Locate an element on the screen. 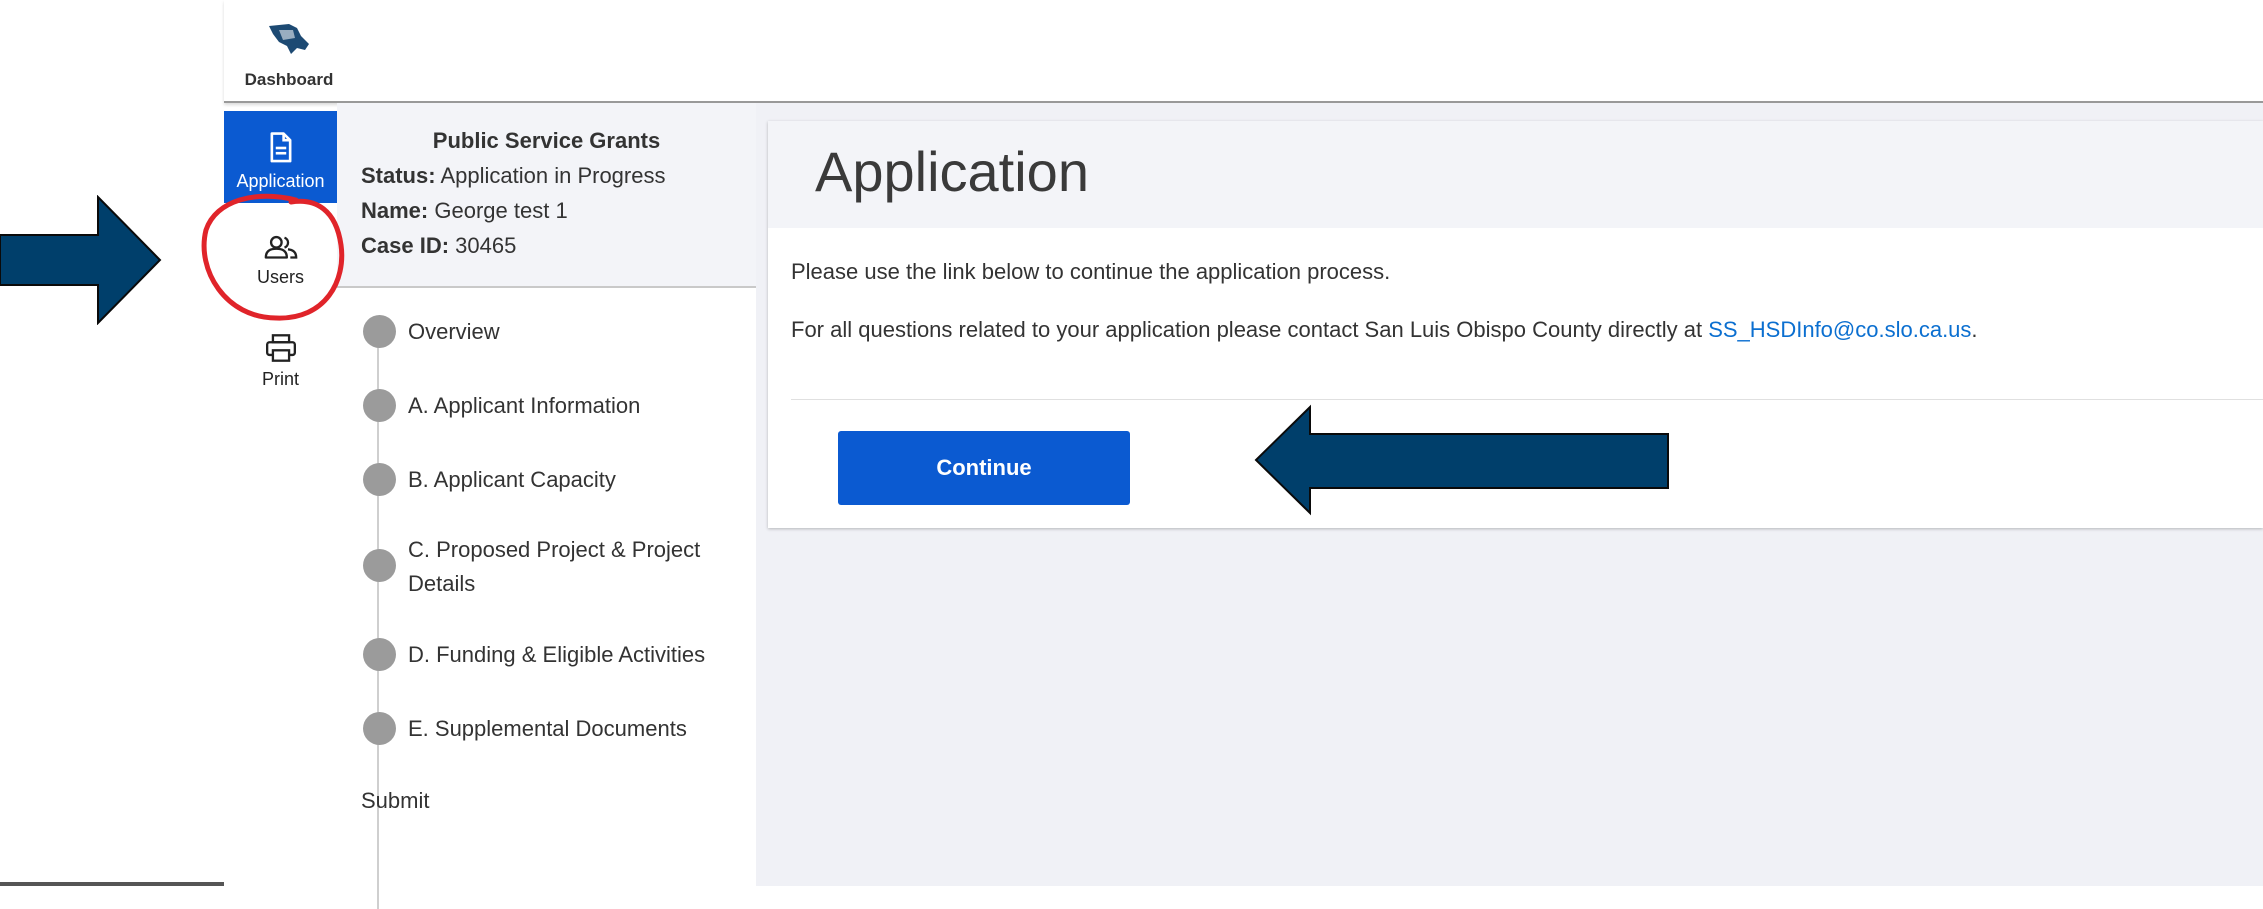  case-id-key: Case ID: is located at coordinates (405, 245).